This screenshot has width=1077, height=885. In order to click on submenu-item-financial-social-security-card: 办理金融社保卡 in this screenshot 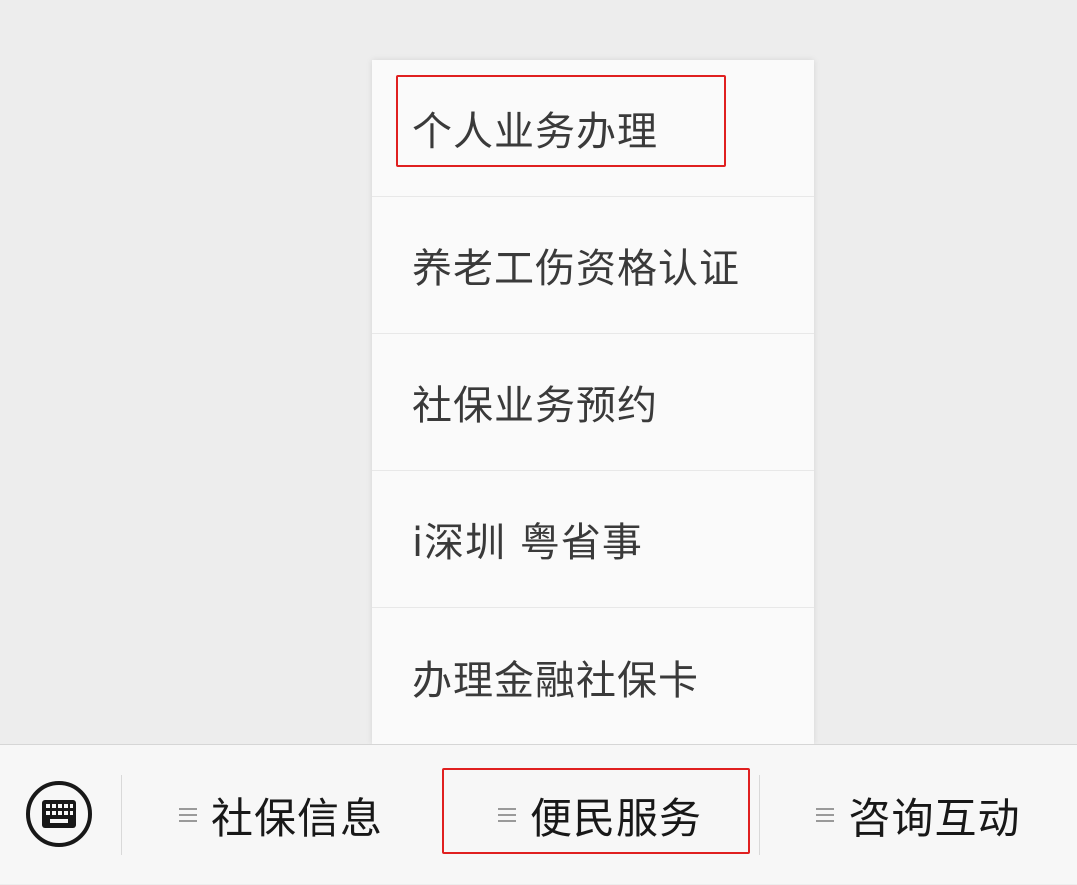, I will do `click(593, 676)`.